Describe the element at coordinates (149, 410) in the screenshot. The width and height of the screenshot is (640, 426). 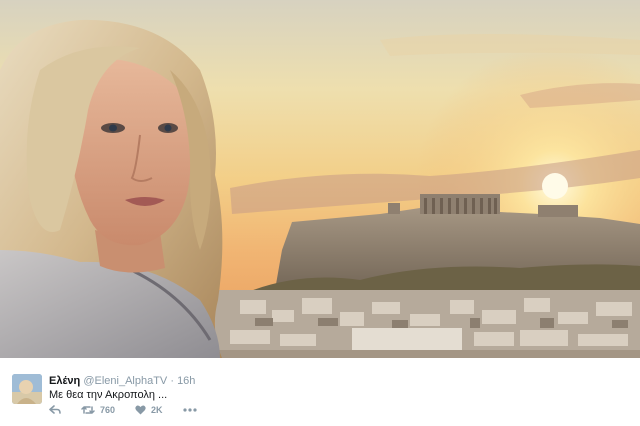
I see `like-button: 2K` at that location.